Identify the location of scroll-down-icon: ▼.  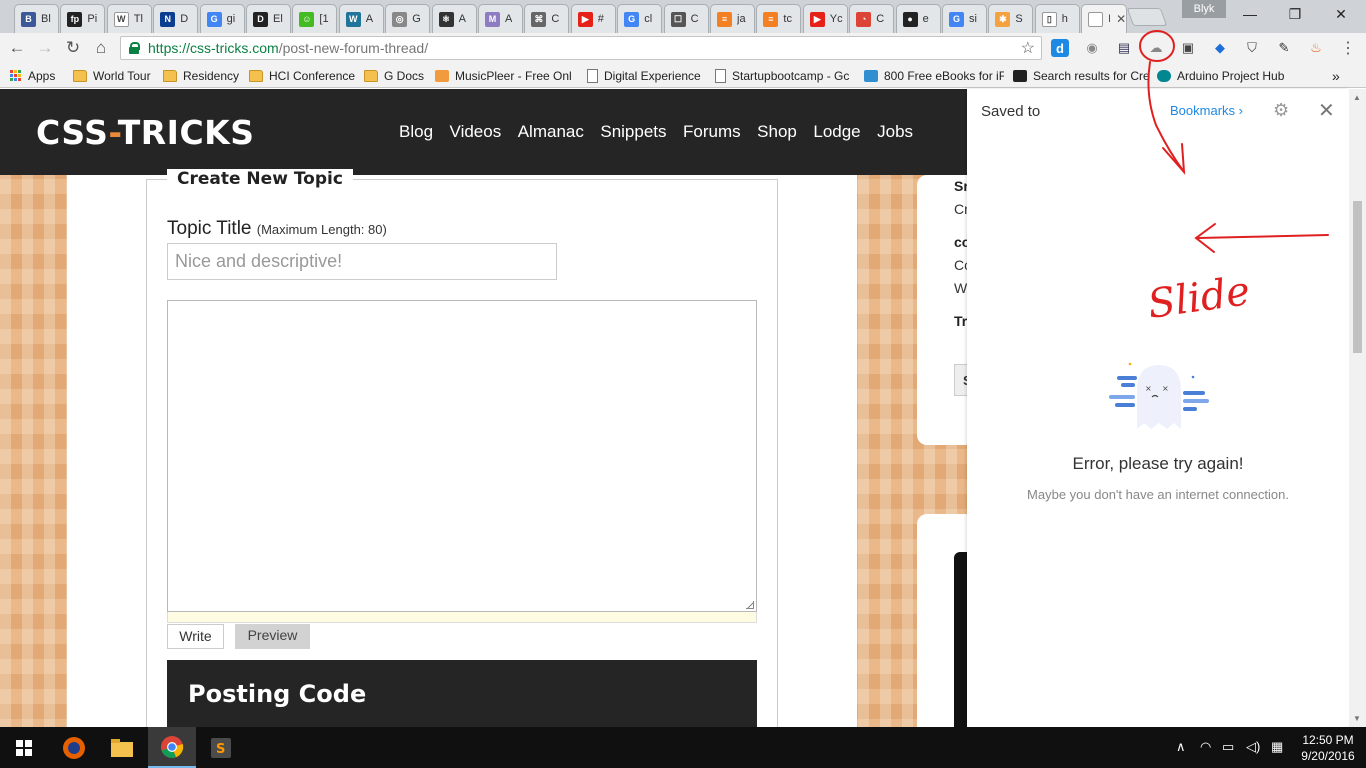
(1357, 718).